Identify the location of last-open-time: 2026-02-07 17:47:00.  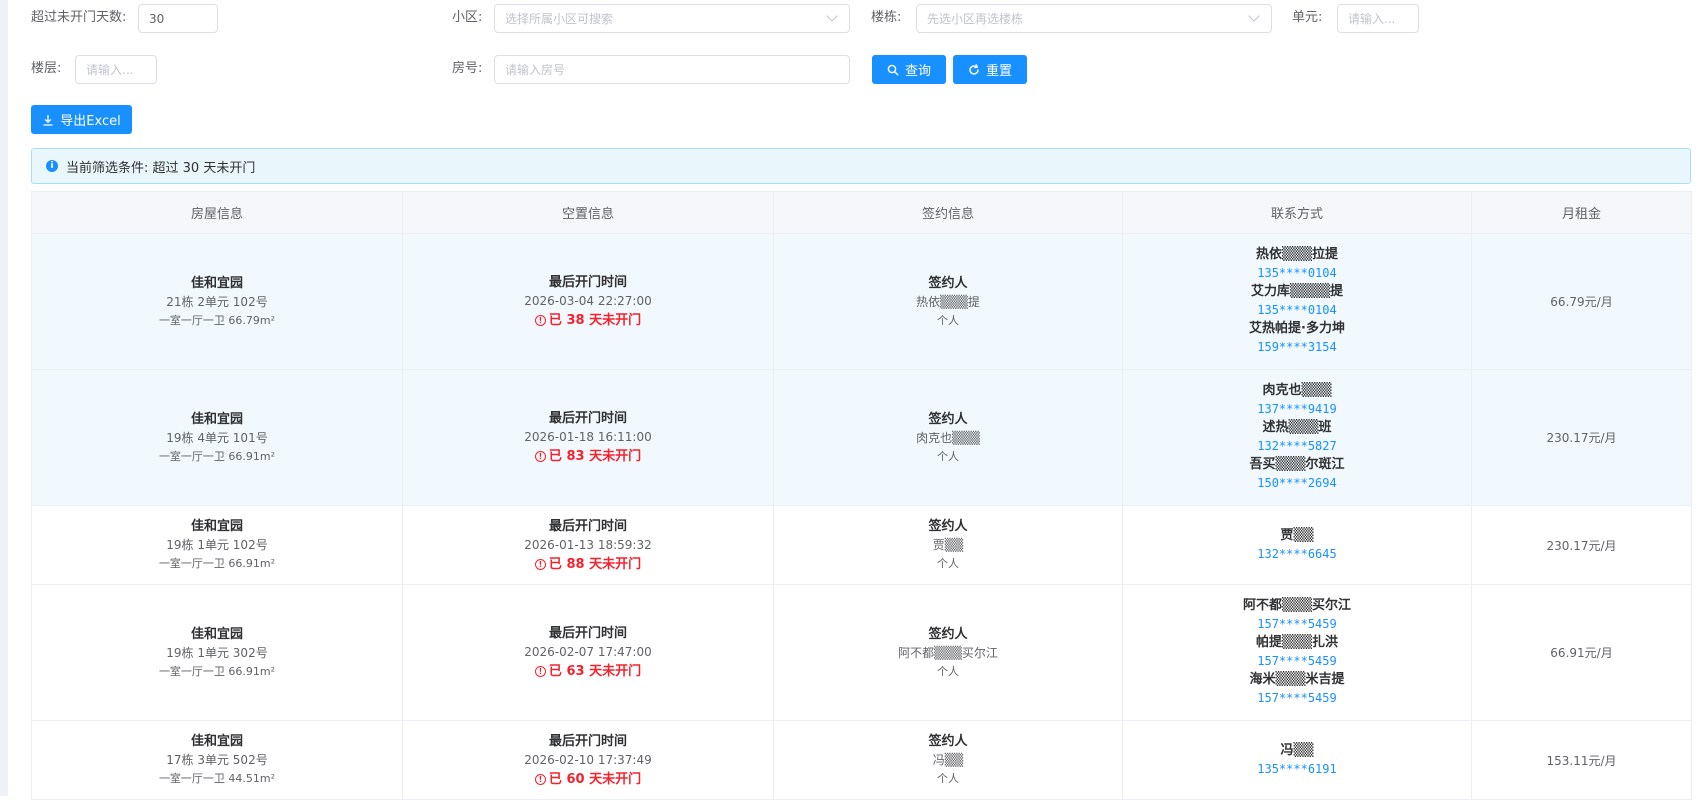
(588, 652).